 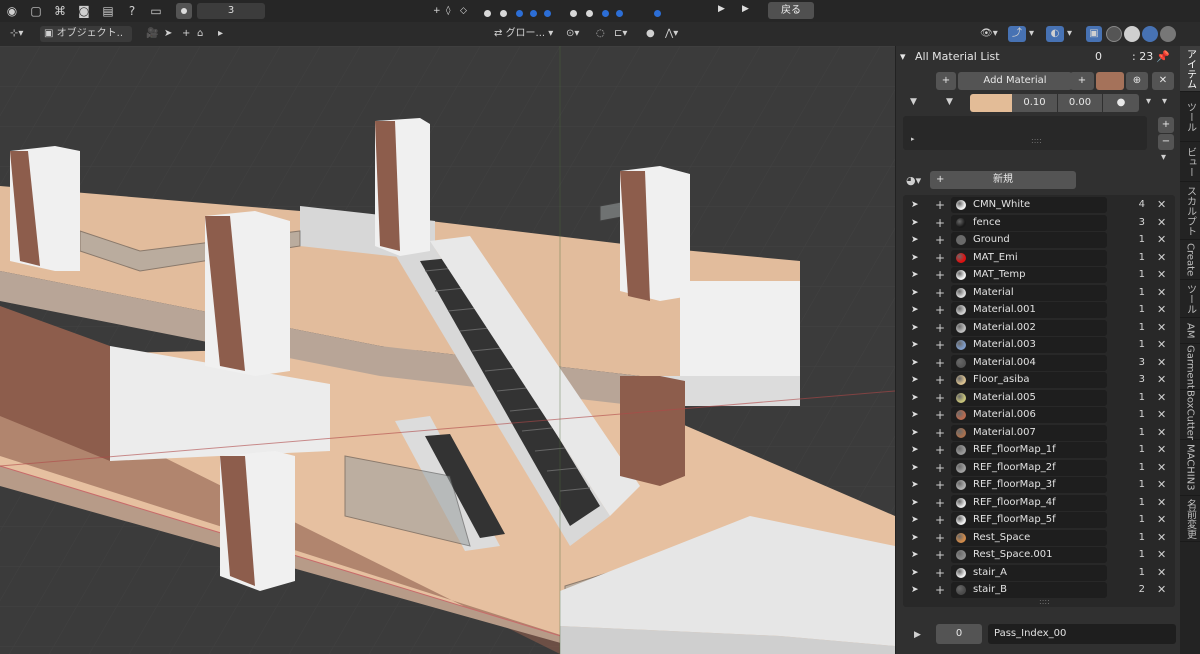 What do you see at coordinates (168, 34) in the screenshot?
I see `select-cursor-icon: ➤` at bounding box center [168, 34].